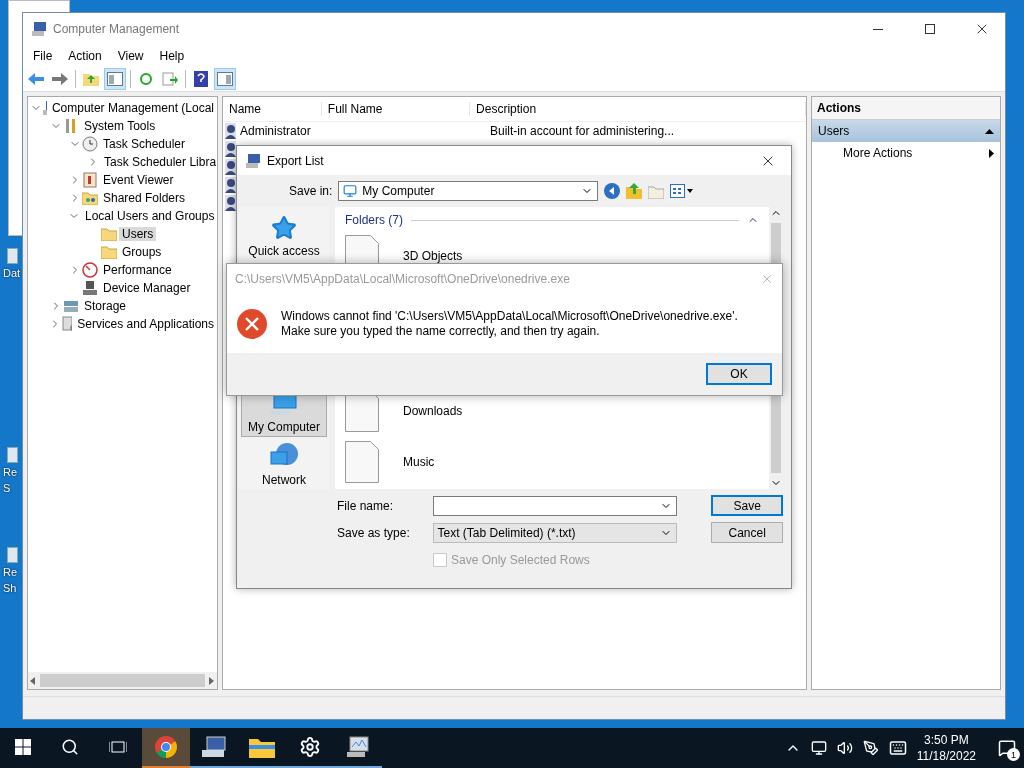 Image resolution: width=1024 pixels, height=768 pixels. I want to click on minimize-icon, so click(878, 29).